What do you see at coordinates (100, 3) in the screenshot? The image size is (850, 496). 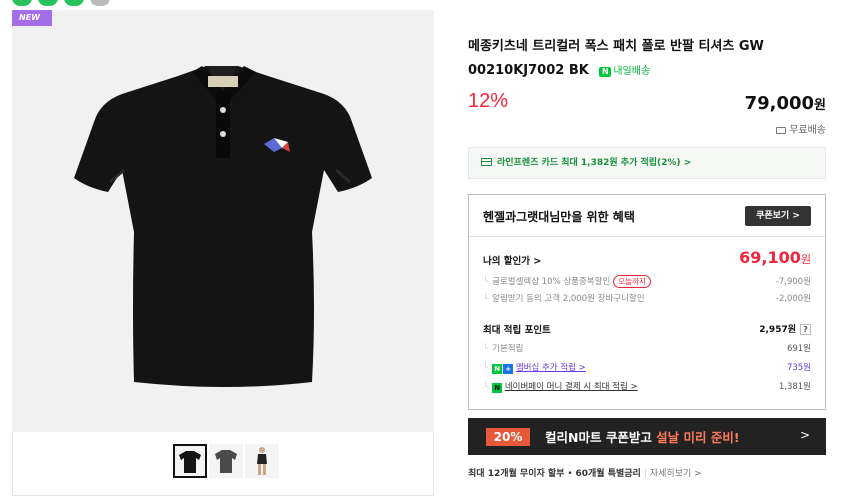 I see `more-icon` at bounding box center [100, 3].